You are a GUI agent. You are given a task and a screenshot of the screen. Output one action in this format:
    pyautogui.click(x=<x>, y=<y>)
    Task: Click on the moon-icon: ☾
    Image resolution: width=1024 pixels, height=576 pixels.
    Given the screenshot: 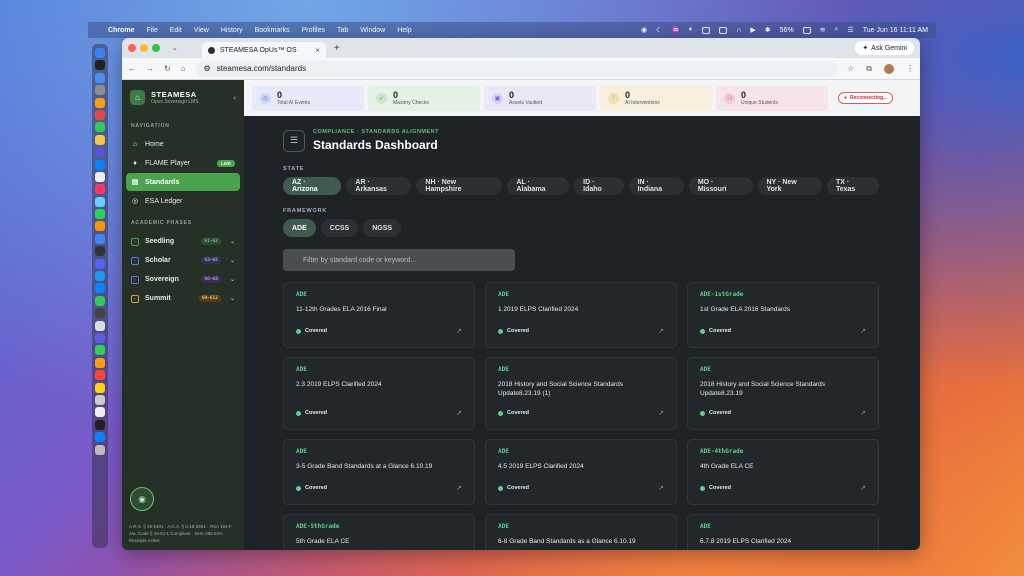 What is the action you would take?
    pyautogui.click(x=659, y=30)
    